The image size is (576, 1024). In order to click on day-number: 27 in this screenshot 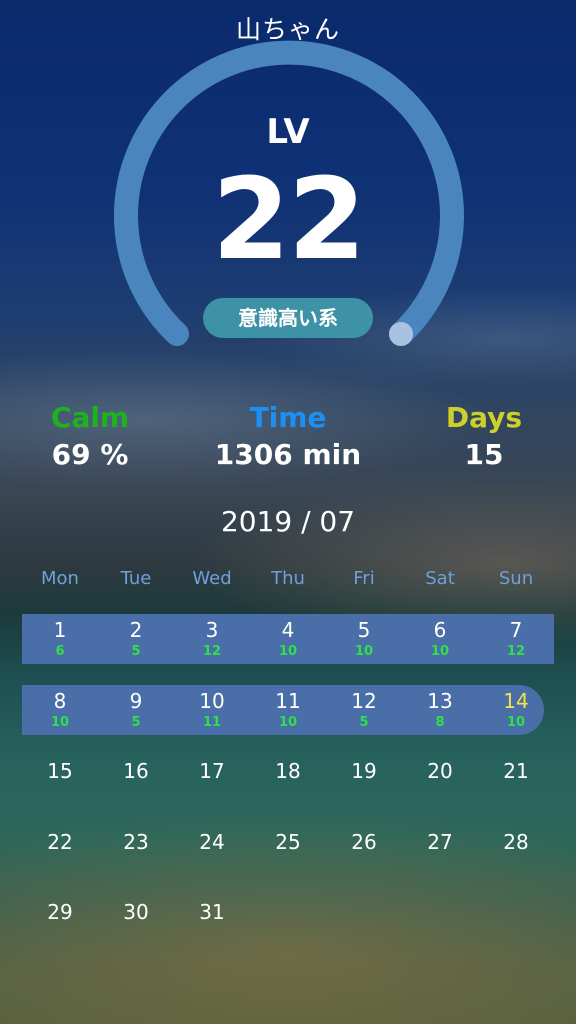, I will do `click(440, 842)`.